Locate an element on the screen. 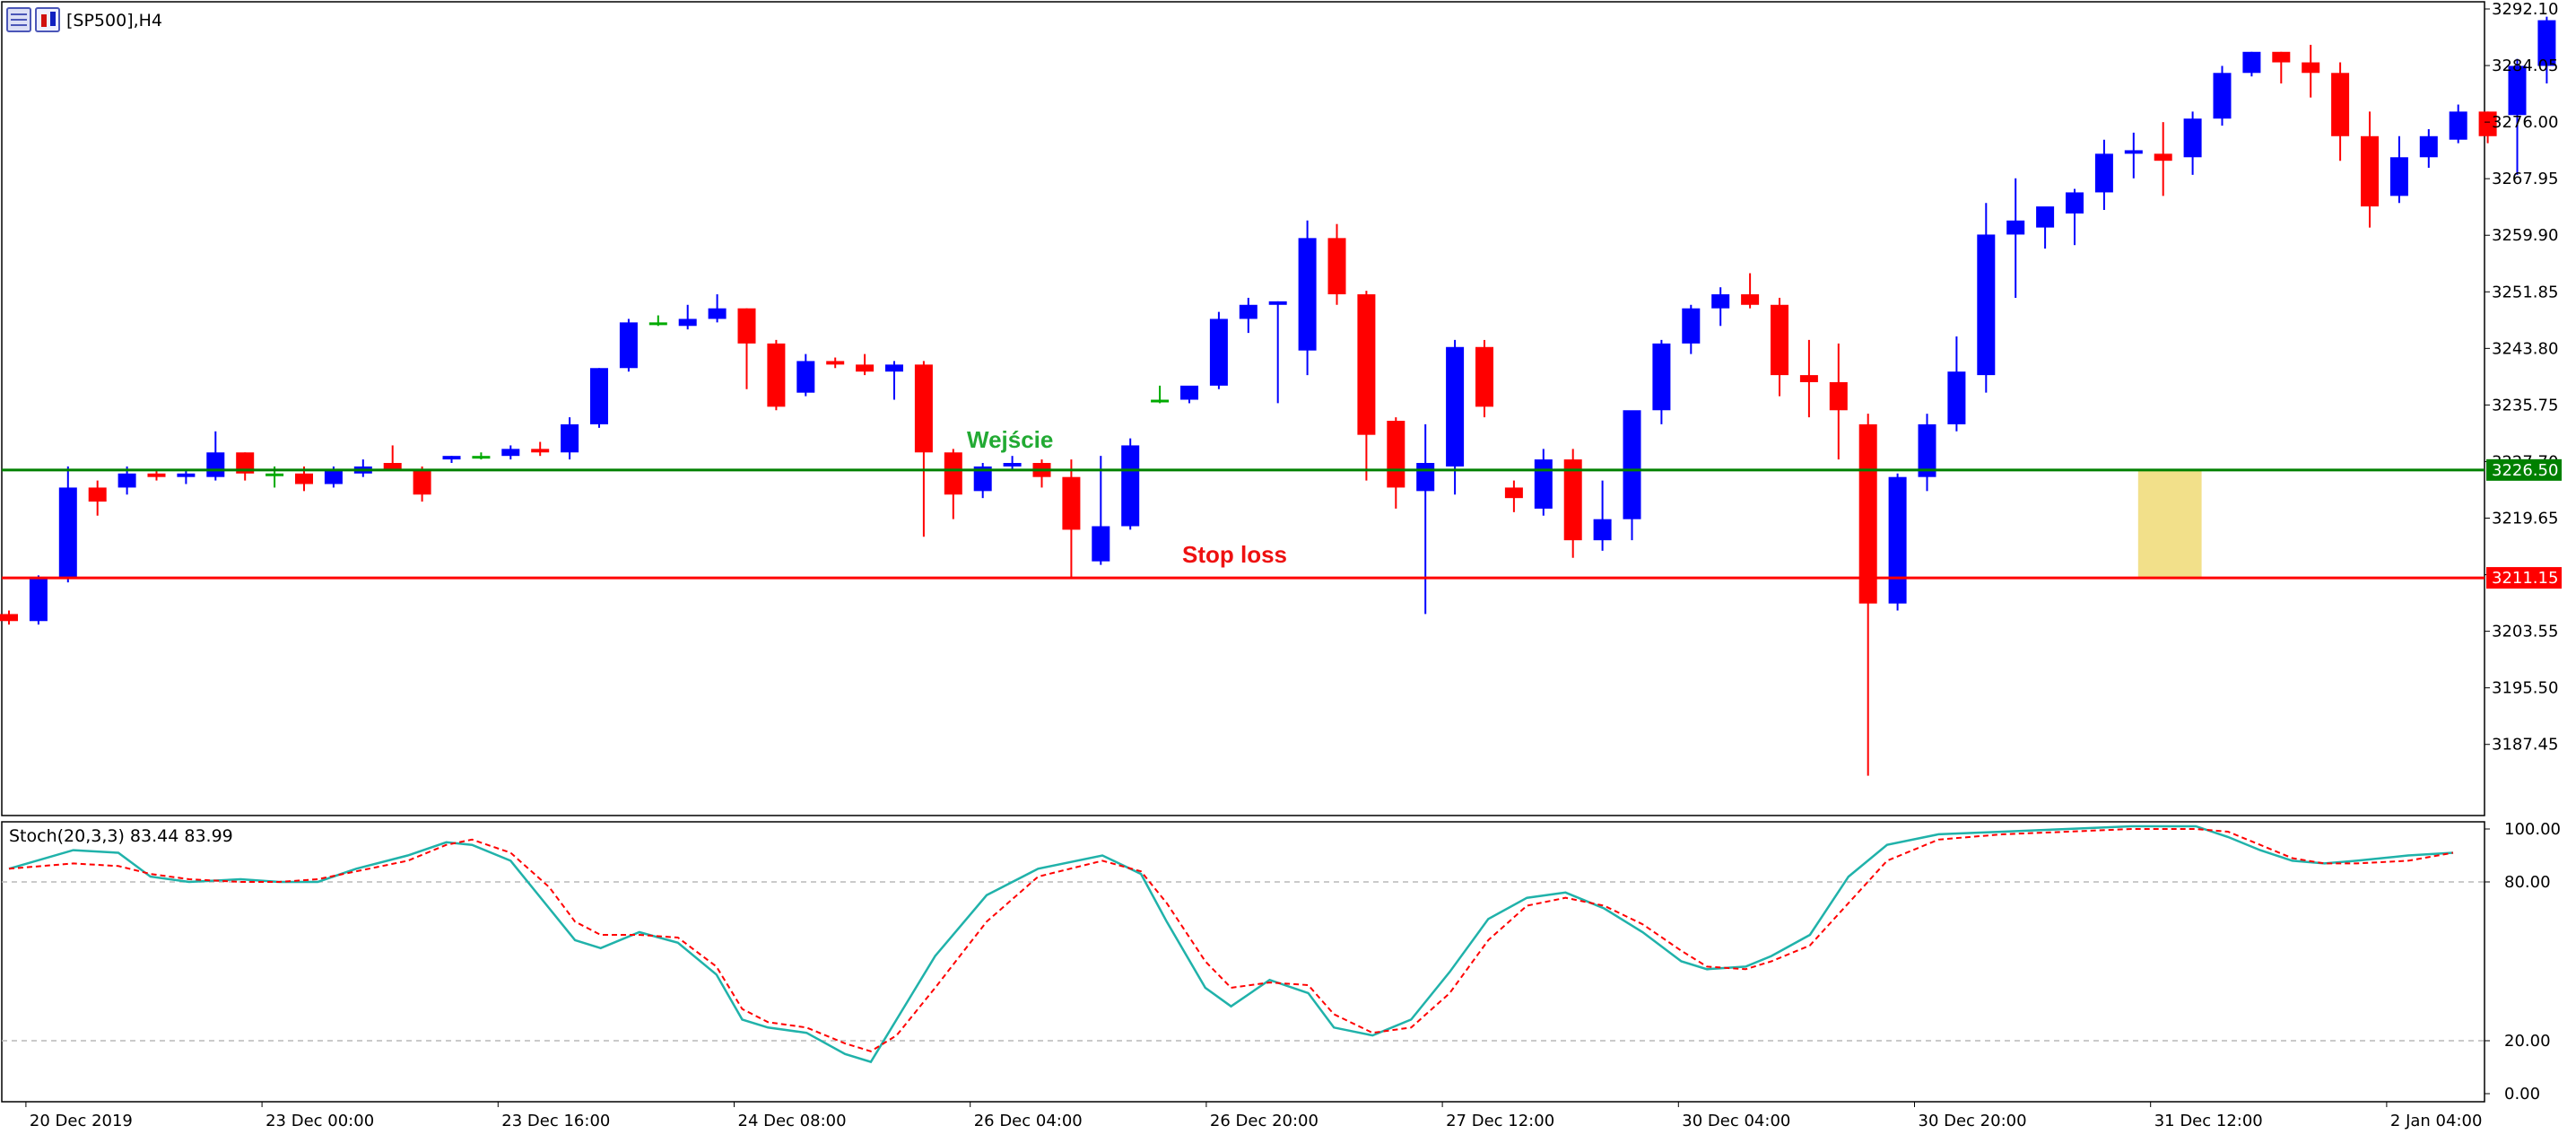 Image resolution: width=2576 pixels, height=1143 pixels. entry-zone-highlight is located at coordinates (2169, 524).